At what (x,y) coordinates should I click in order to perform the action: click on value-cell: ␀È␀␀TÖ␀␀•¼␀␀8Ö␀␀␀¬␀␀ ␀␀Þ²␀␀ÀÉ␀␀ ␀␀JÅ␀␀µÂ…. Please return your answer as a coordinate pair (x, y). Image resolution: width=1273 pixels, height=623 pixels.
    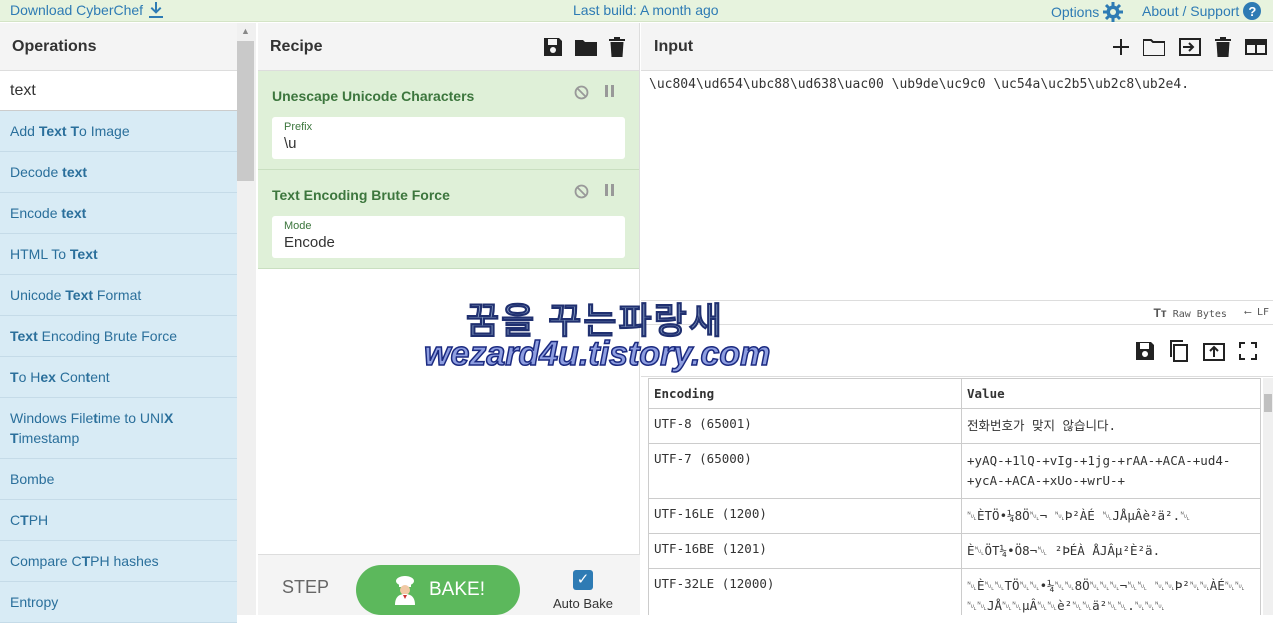
    Looking at the image, I should click on (1111, 591).